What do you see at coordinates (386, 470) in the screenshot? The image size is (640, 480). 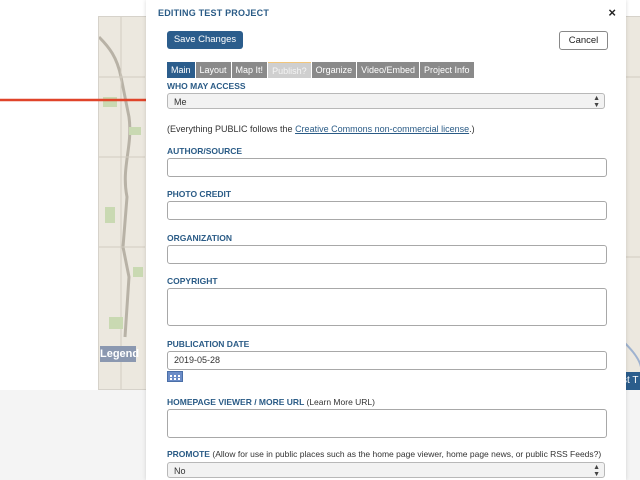 I see `promote-select: No ▲ ▼` at bounding box center [386, 470].